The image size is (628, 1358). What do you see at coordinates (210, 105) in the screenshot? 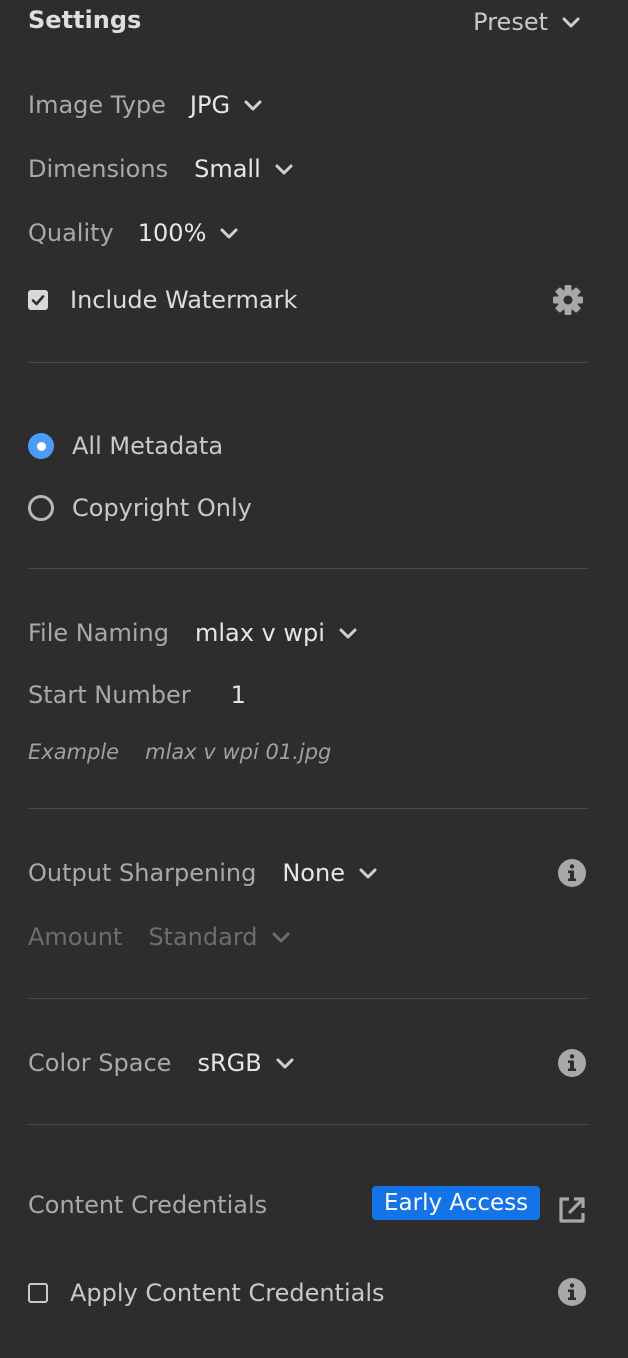
I see `image-type-value: JPG` at bounding box center [210, 105].